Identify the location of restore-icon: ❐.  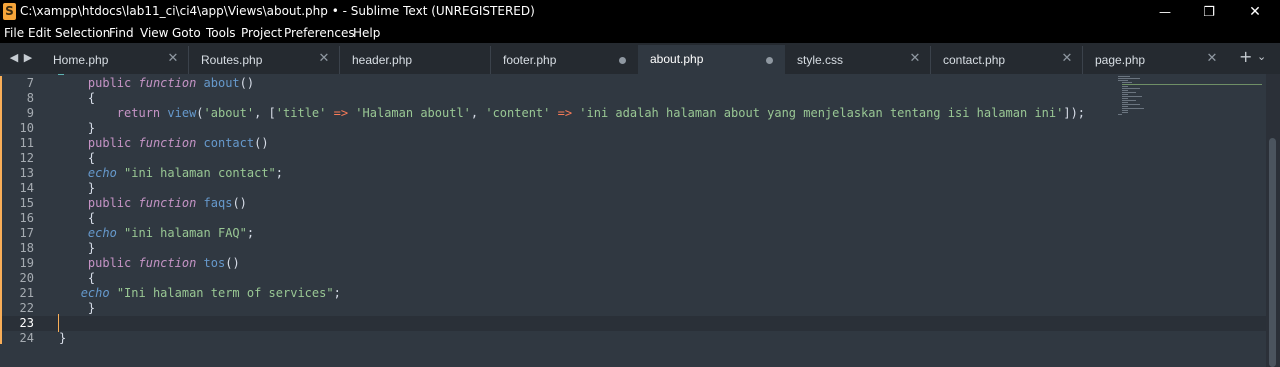
(1209, 12).